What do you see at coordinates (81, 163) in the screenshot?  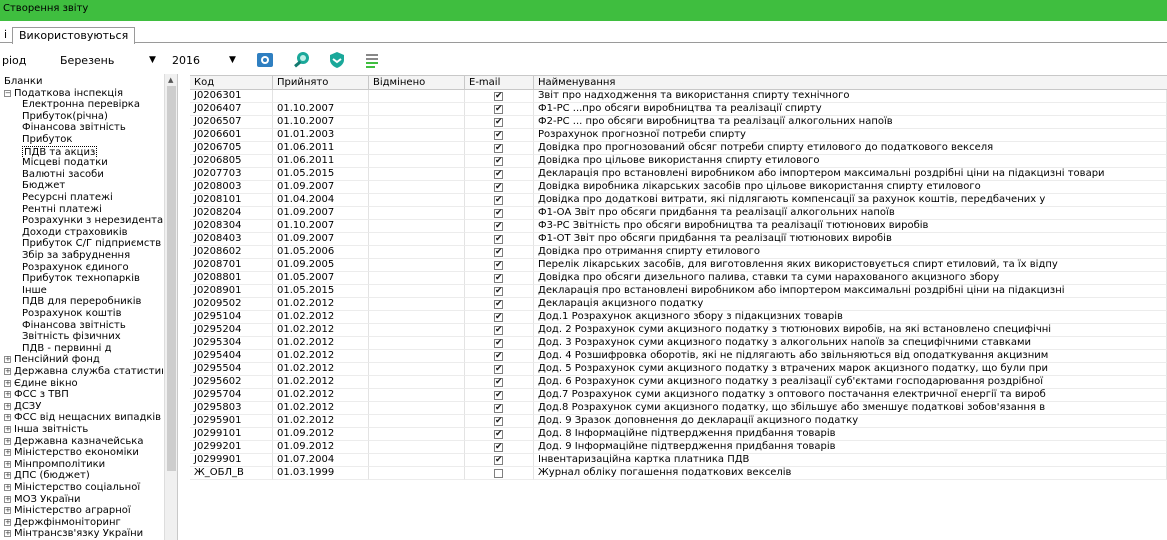 I see `tree-item: Місцеві податки` at bounding box center [81, 163].